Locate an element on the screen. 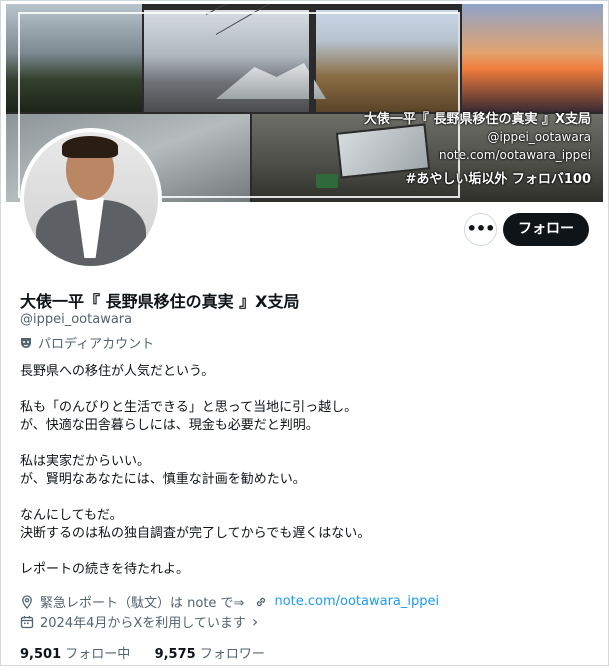  link-icon is located at coordinates (261, 601).